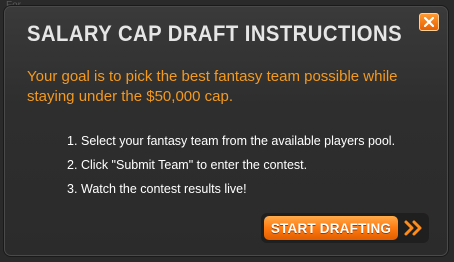 The image size is (454, 262). What do you see at coordinates (414, 228) in the screenshot?
I see `double-chevron-right-icon` at bounding box center [414, 228].